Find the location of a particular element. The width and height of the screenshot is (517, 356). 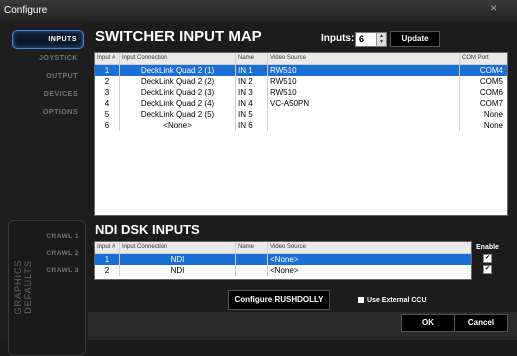

table-row: 5 DeckLink Quad 2 (5) IN 5 None is located at coordinates (301, 114).